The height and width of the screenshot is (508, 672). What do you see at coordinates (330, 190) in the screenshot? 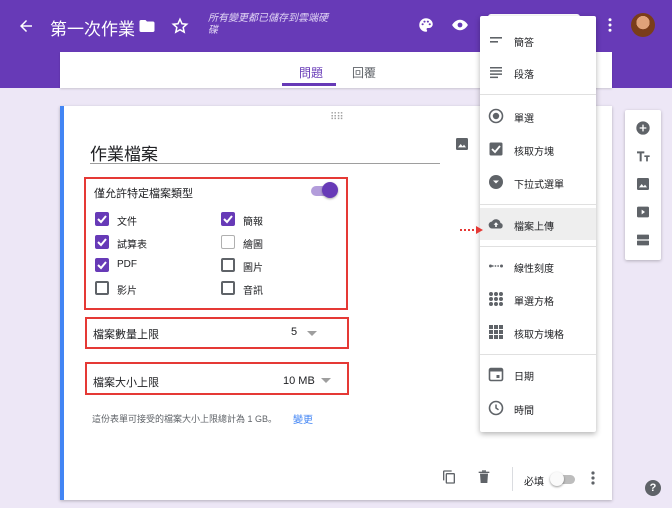
I see `filetype-toggle-knob` at bounding box center [330, 190].